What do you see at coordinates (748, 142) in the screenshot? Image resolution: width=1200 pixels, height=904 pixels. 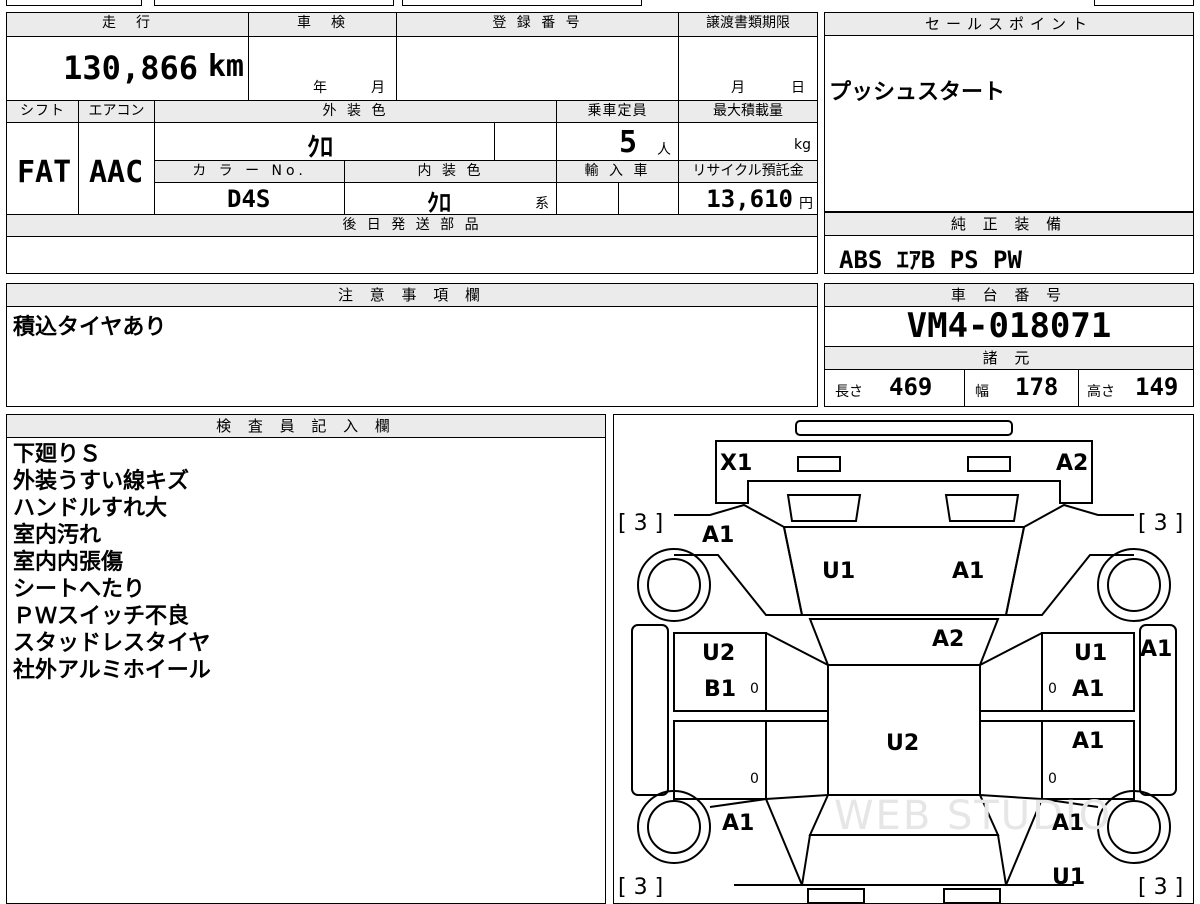 I see `max-load-cell: kg` at bounding box center [748, 142].